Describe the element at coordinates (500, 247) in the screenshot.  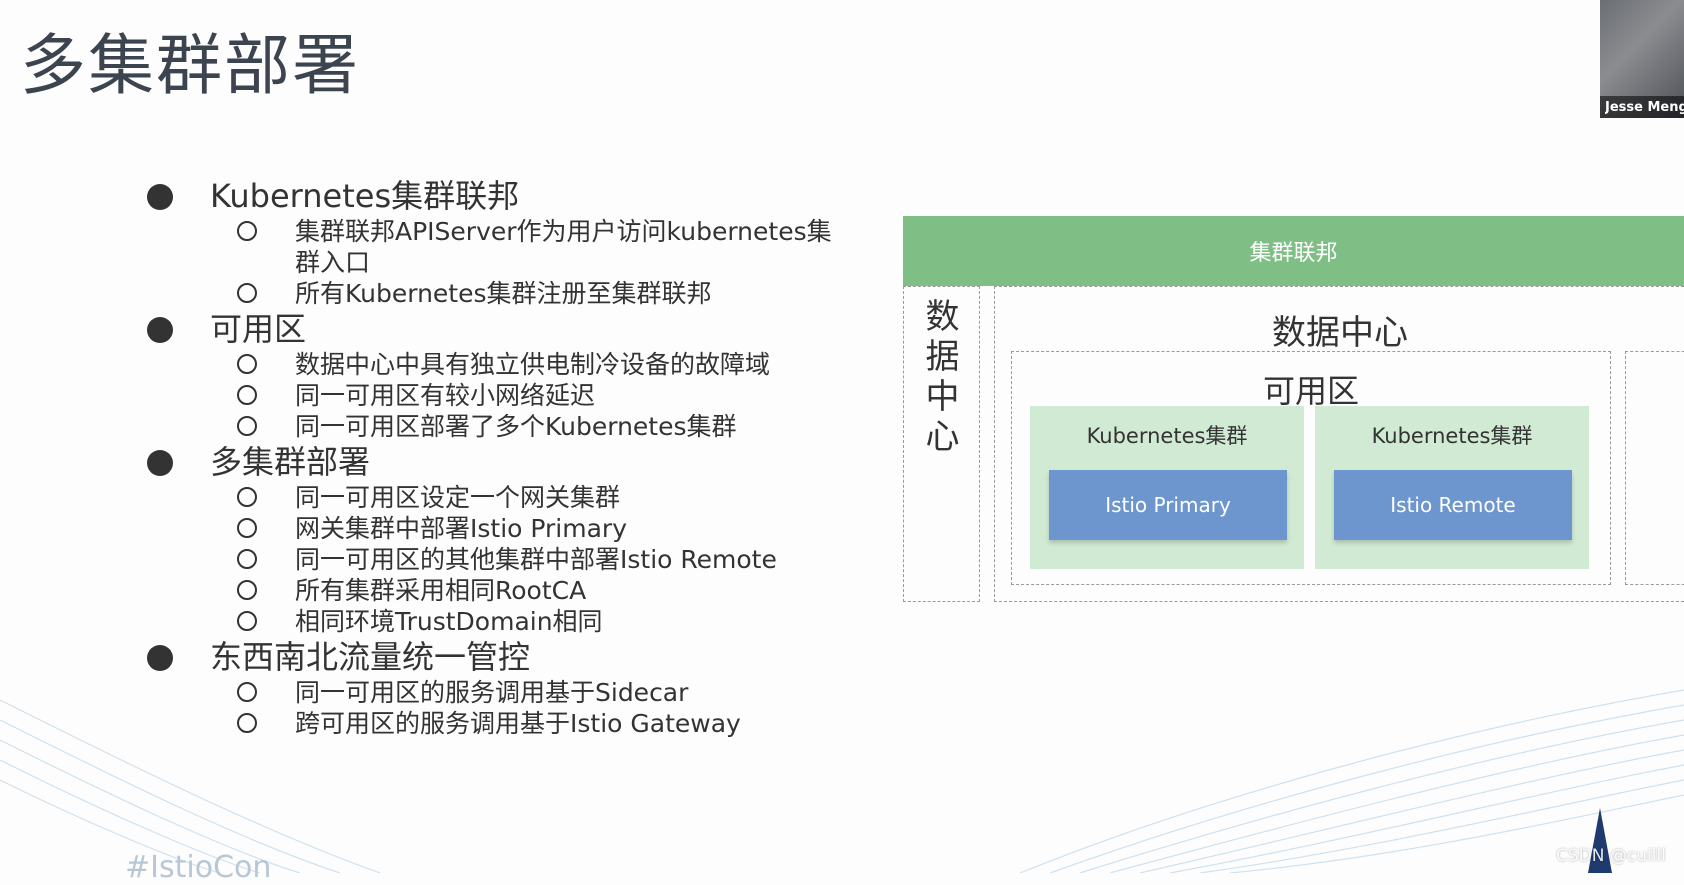
I see `sub-bullet: 集群联邦APIServer作为用户访问kubernetes集群入口` at that location.